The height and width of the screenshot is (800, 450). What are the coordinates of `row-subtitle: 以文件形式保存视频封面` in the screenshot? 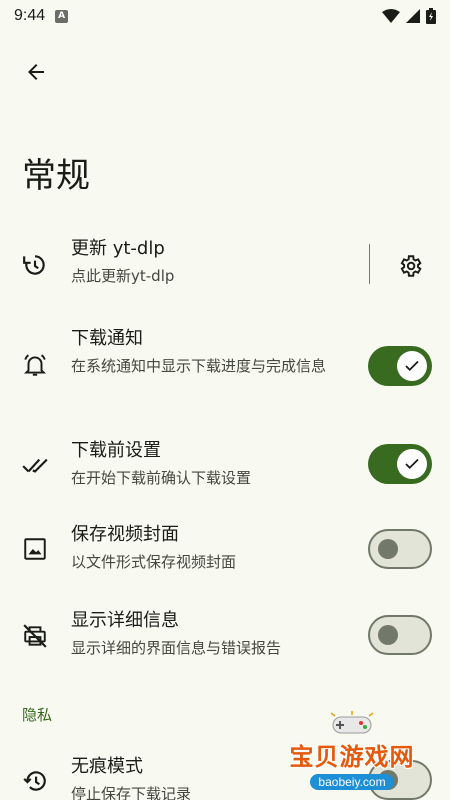 It's located at (154, 562).